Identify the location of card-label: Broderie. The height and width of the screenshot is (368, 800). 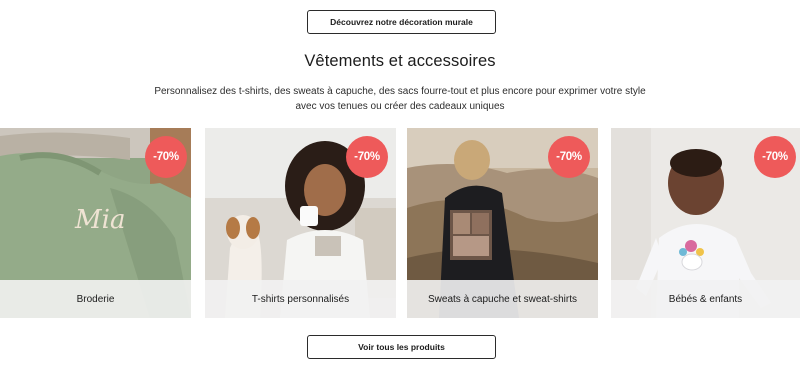
(95, 299).